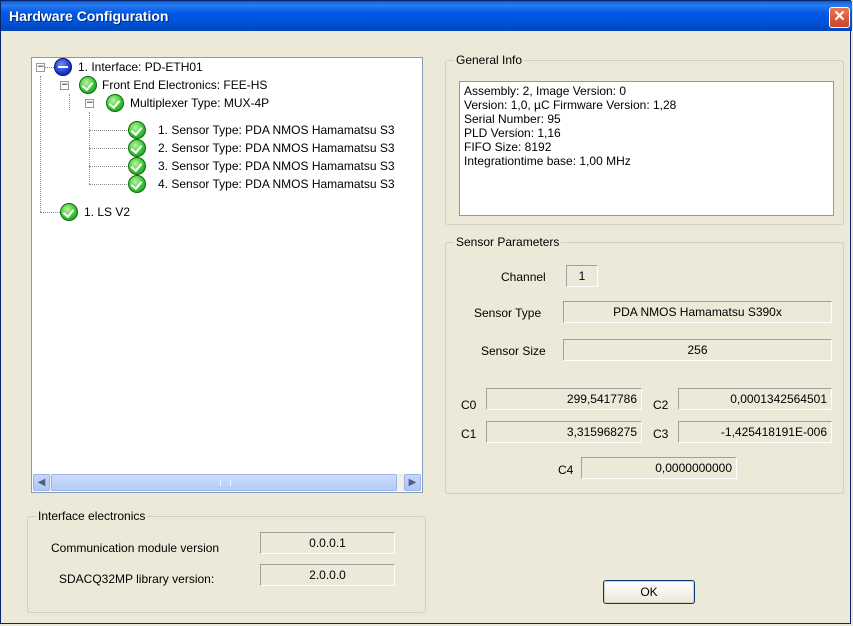 This screenshot has height=626, width=853. Describe the element at coordinates (566, 470) in the screenshot. I see `c4-label: C4` at that location.